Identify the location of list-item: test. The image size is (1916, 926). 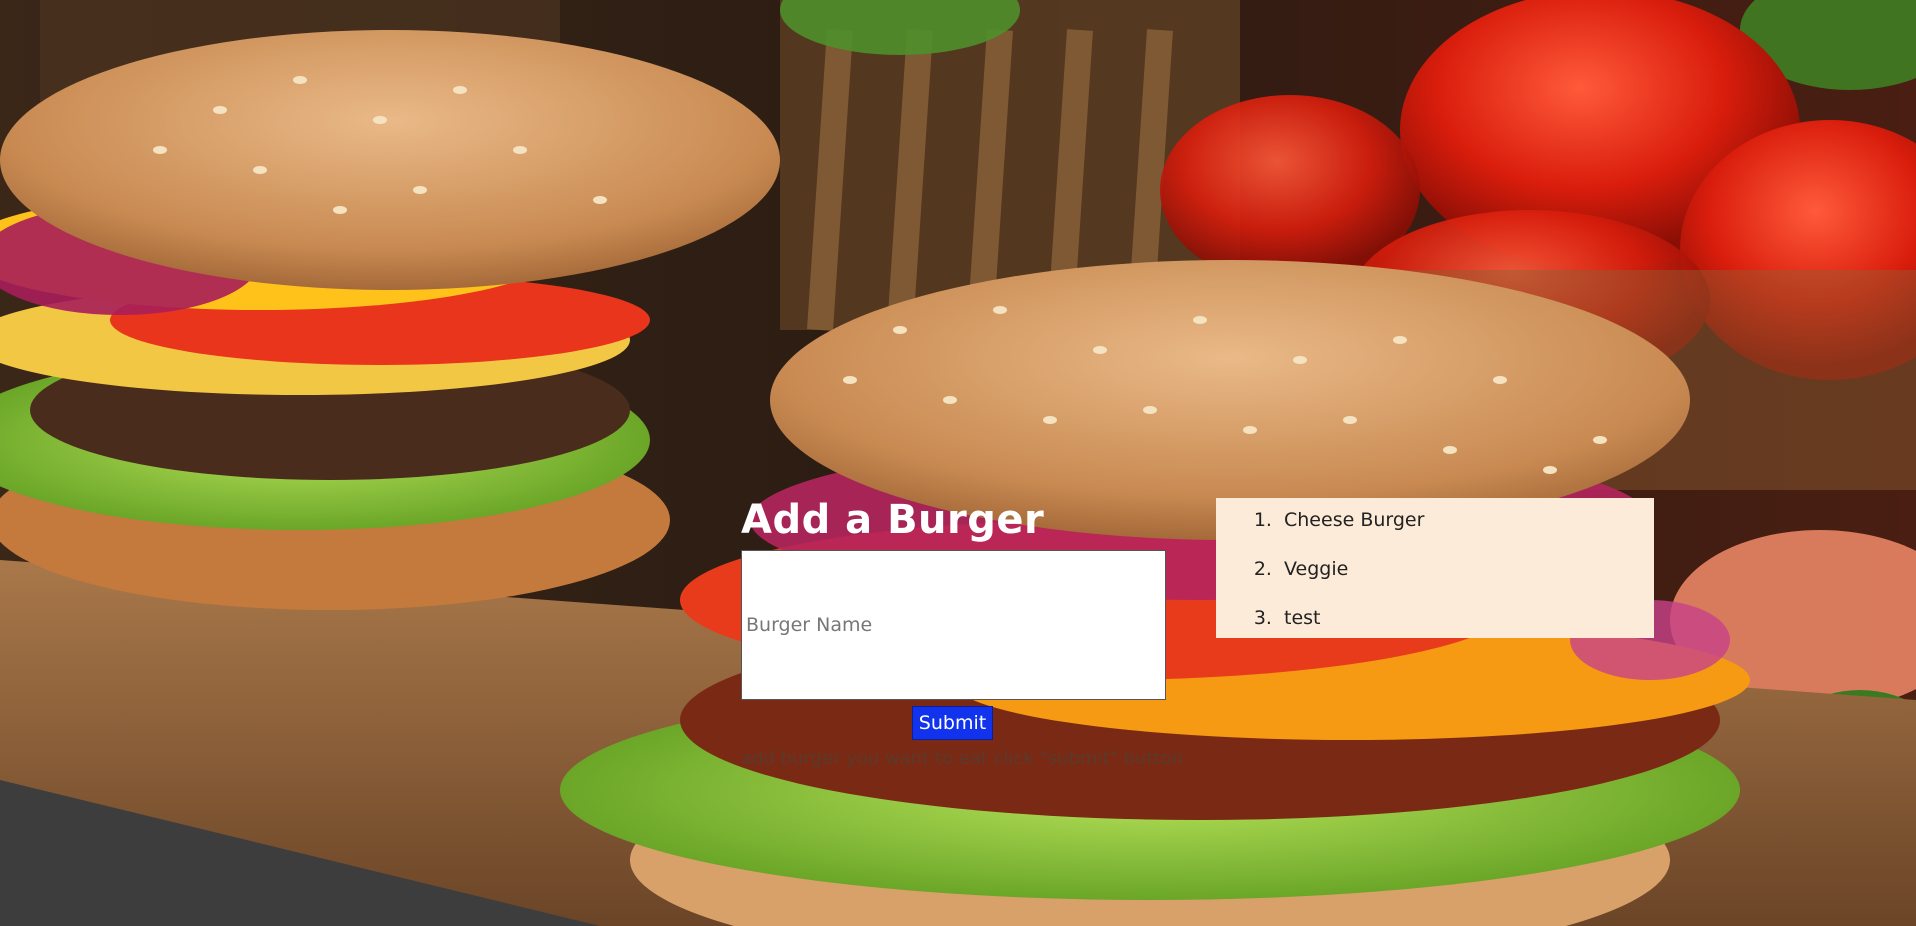
(1466, 630).